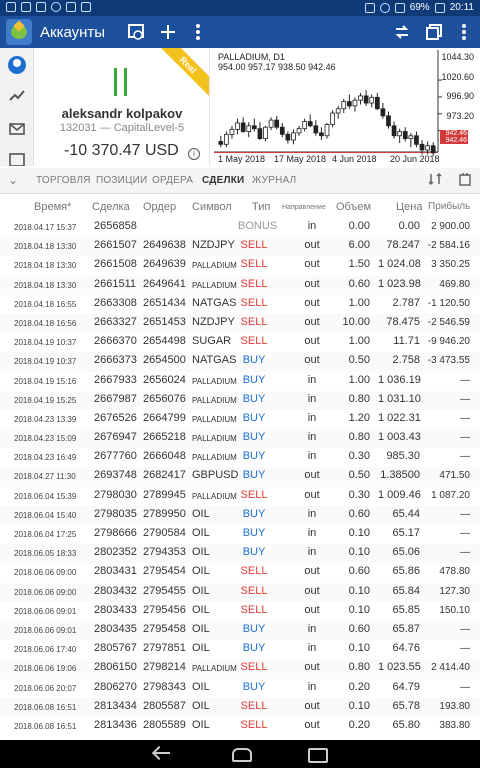  What do you see at coordinates (406, 533) in the screenshot?
I see `price-cell: 65.17` at bounding box center [406, 533].